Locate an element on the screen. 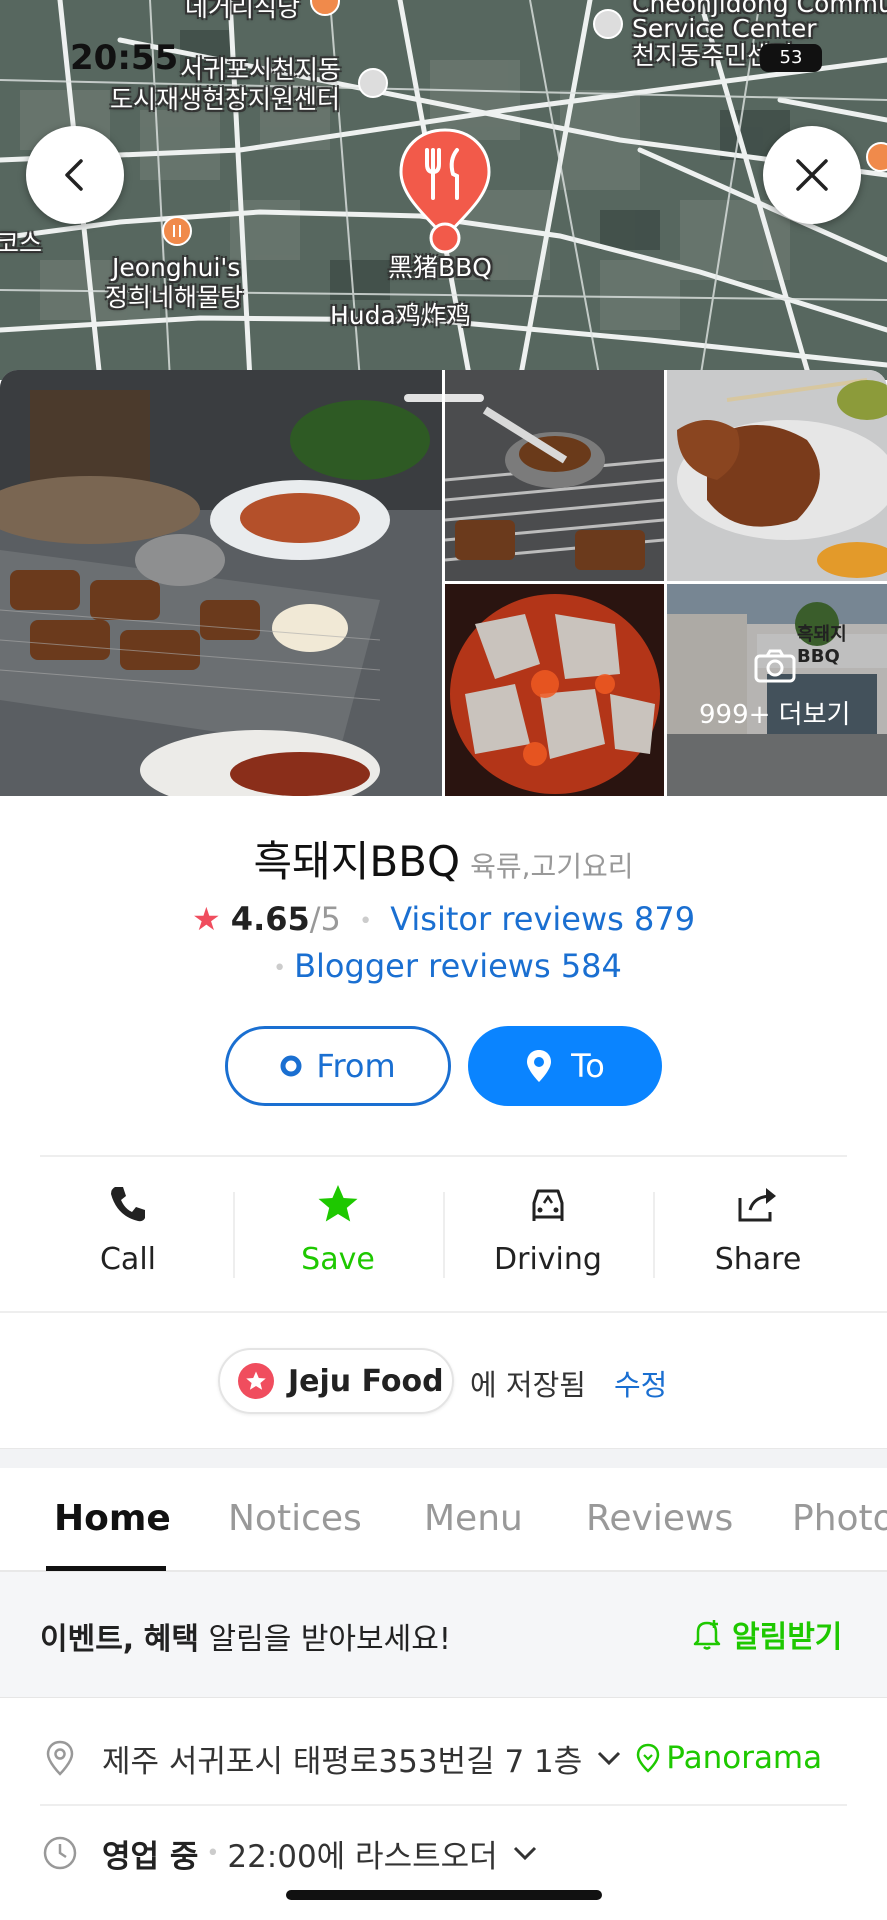 This screenshot has height=1920, width=887. place-name: 흑돼지BBQ is located at coordinates (357, 861).